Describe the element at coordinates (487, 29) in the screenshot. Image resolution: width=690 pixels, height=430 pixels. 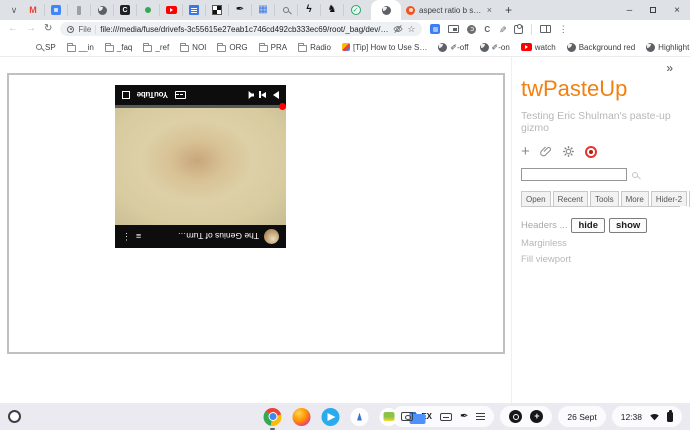
I see `tab-session-icon: C` at that location.